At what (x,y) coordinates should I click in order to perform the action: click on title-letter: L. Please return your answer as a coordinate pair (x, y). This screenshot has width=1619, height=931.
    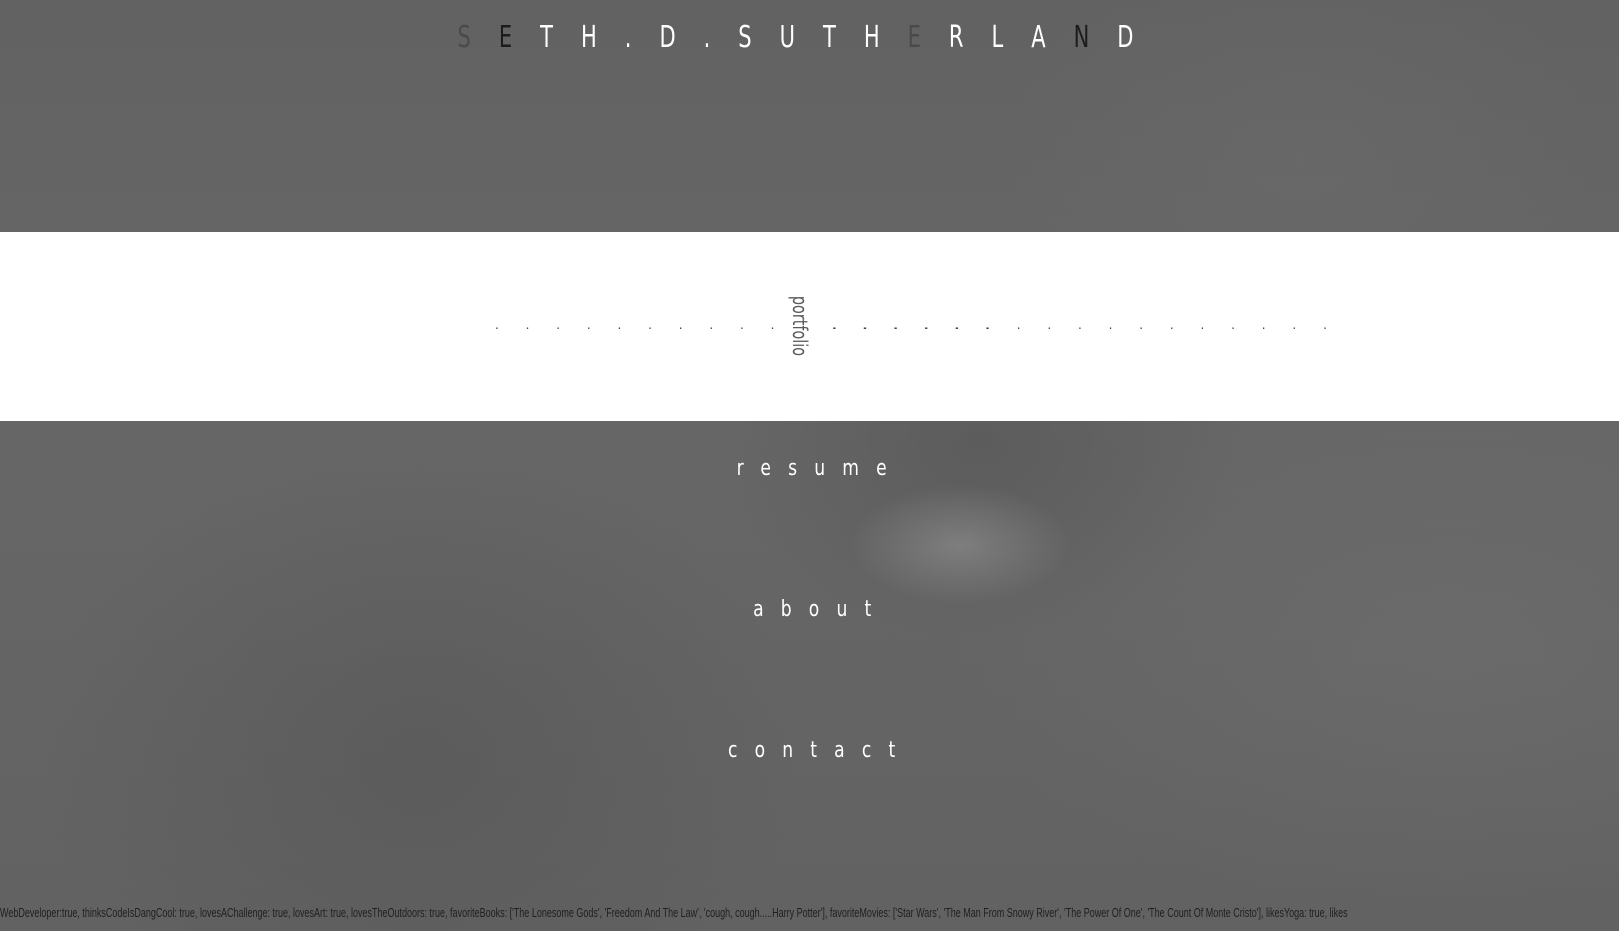
    Looking at the image, I should click on (1011, 37).